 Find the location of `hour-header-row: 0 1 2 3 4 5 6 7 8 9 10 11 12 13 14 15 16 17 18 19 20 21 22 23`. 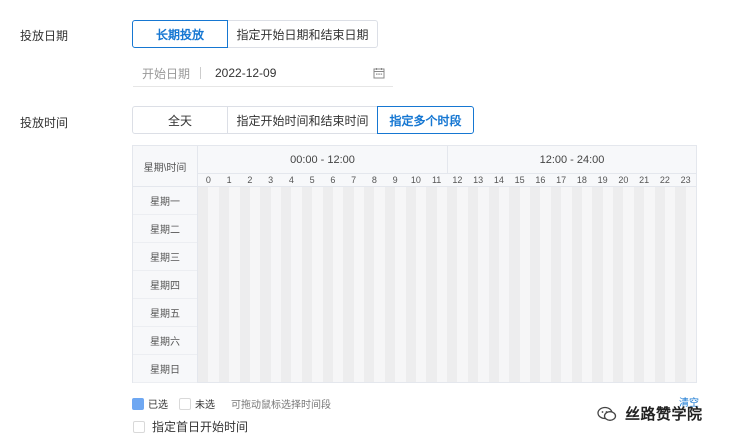

hour-header-row: 0 1 2 3 4 5 6 7 8 9 10 11 12 13 14 15 16 17 18 19 20 21 22 23 is located at coordinates (447, 180).